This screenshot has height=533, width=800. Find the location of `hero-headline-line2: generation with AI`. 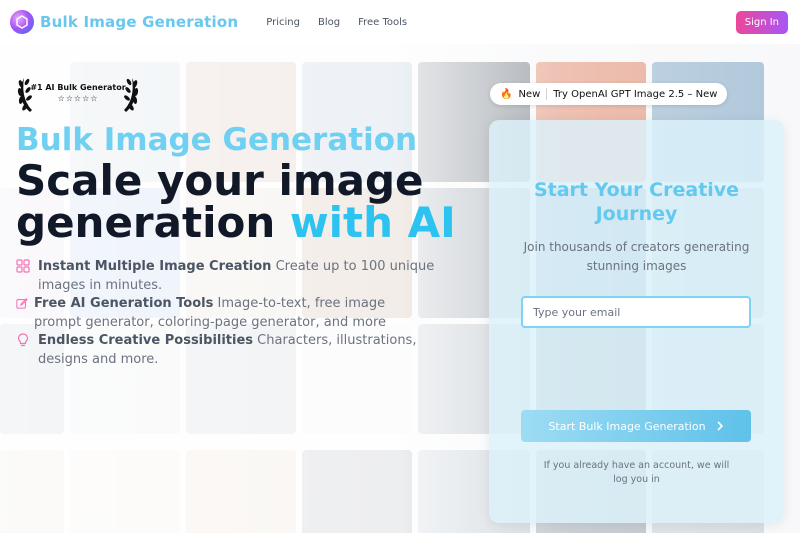

hero-headline-line2: generation with AI is located at coordinates (236, 223).